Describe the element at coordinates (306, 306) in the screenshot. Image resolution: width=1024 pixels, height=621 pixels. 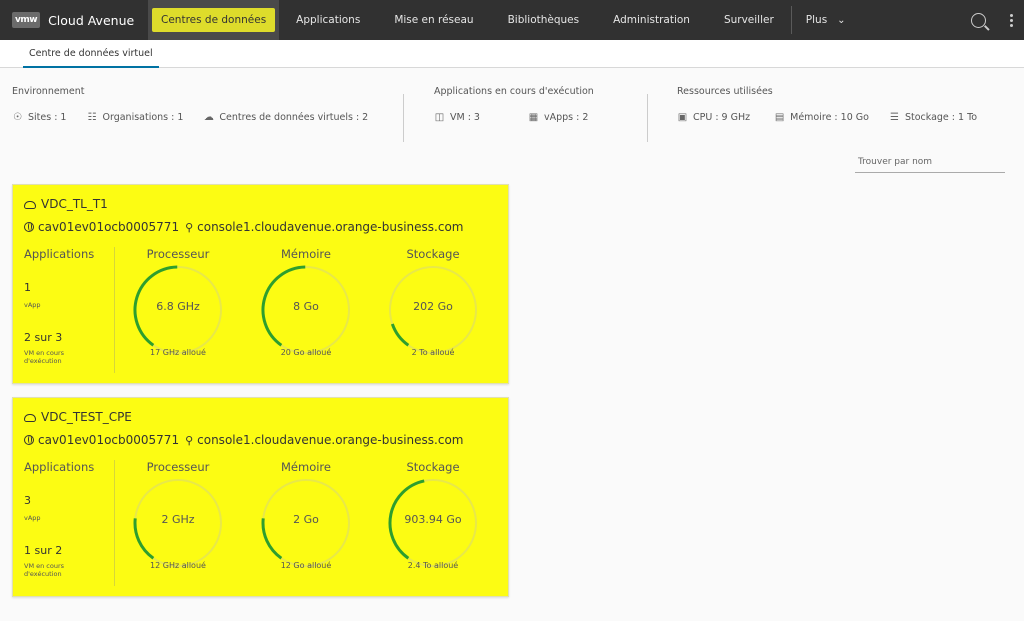
I see `gauge-value: 8 Go` at that location.